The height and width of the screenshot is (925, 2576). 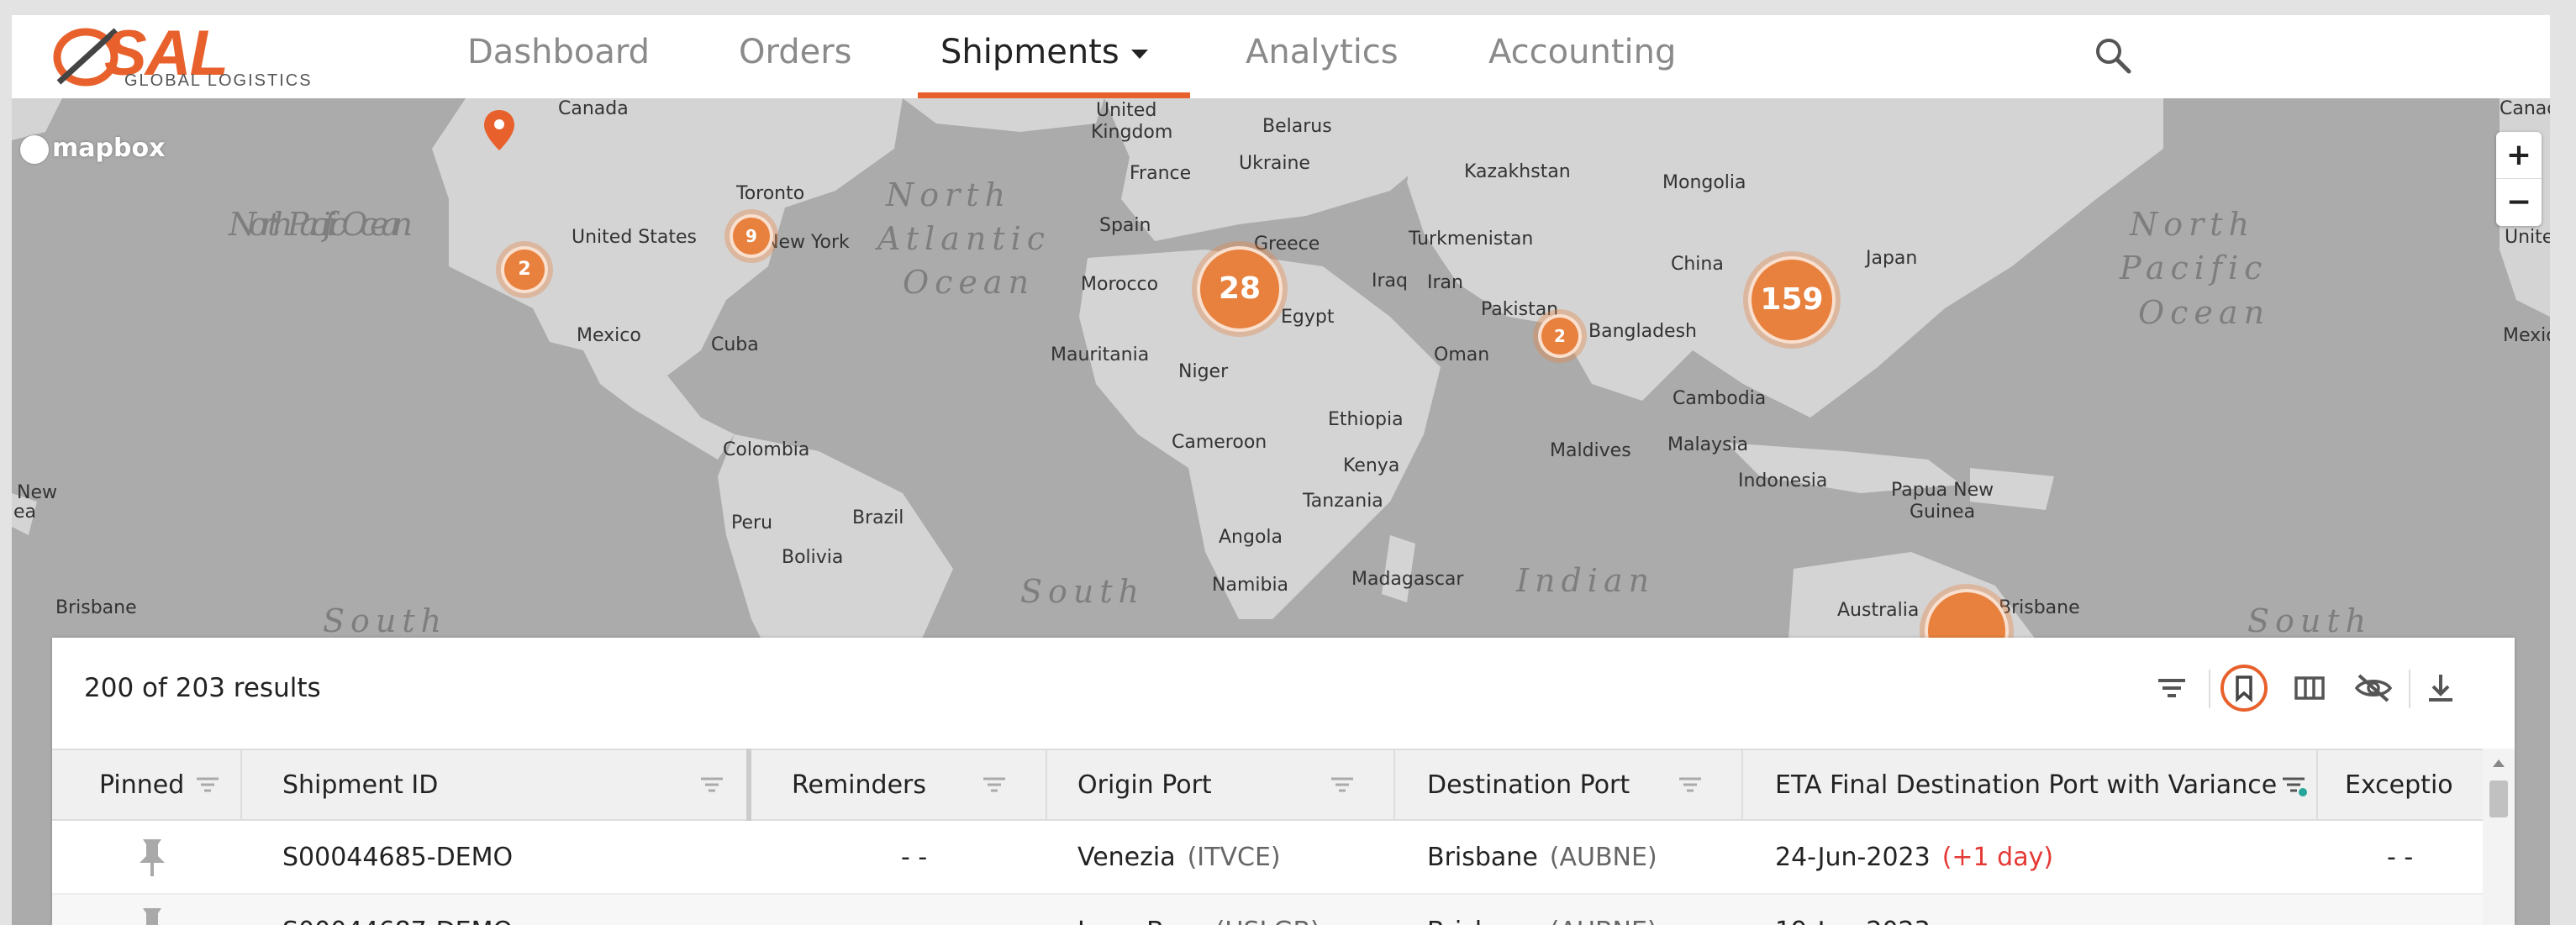 I want to click on map-cluster: 159, so click(x=1792, y=300).